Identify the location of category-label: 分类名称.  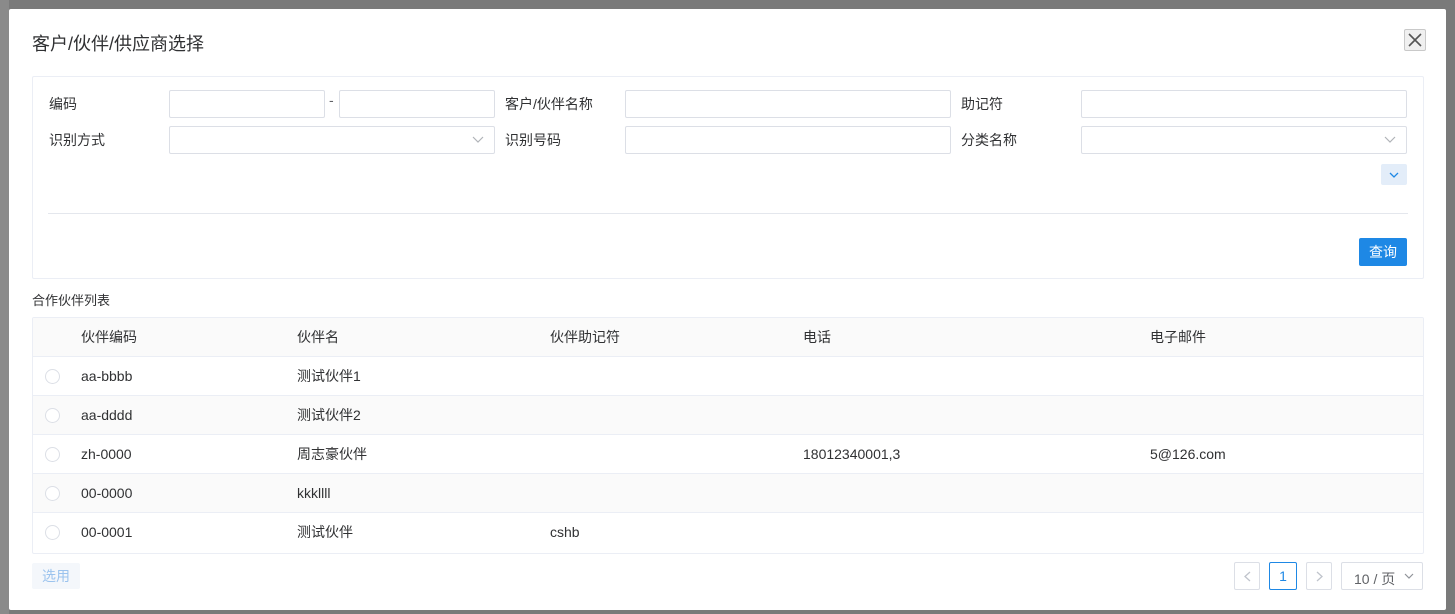
(989, 140).